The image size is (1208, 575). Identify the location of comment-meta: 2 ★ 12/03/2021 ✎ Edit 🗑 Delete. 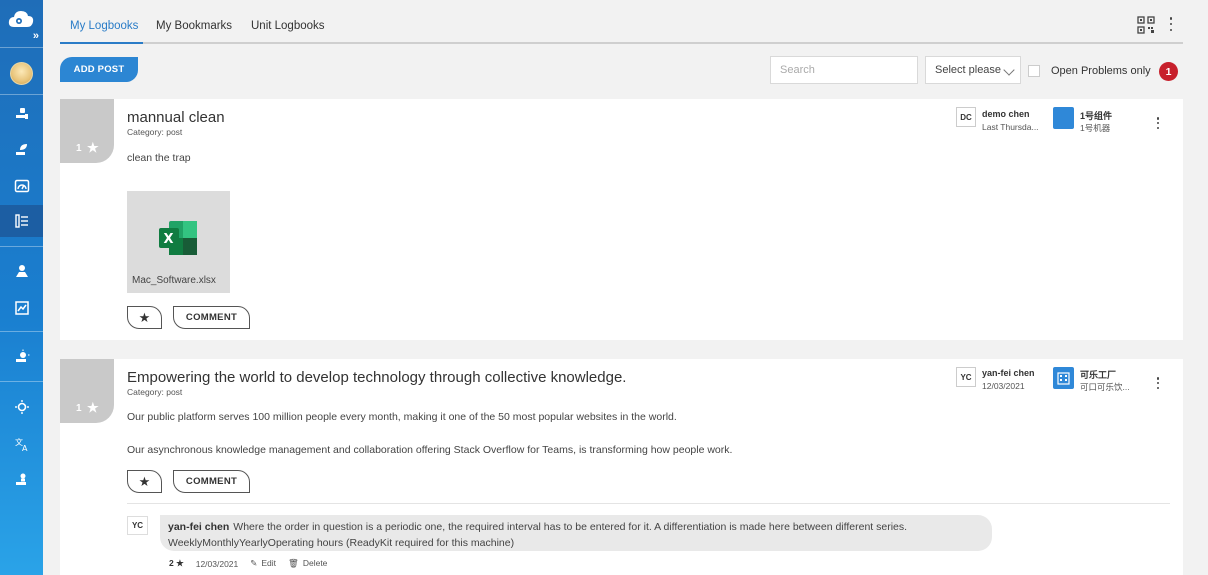
(254, 563).